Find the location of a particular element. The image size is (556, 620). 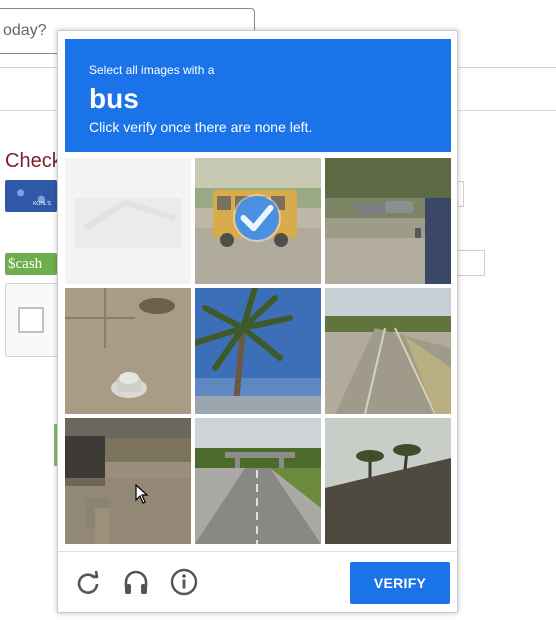

gift-card-image: KOHL'S is located at coordinates (31, 196).